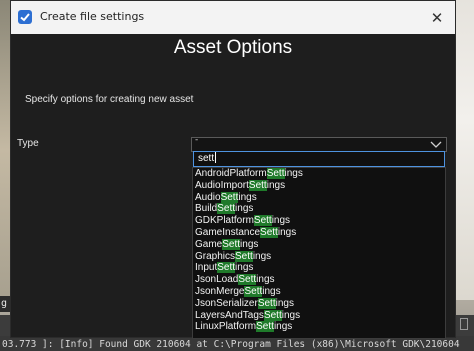 The image size is (474, 351). I want to click on item-prefix: LinuxPlatform, so click(226, 327).